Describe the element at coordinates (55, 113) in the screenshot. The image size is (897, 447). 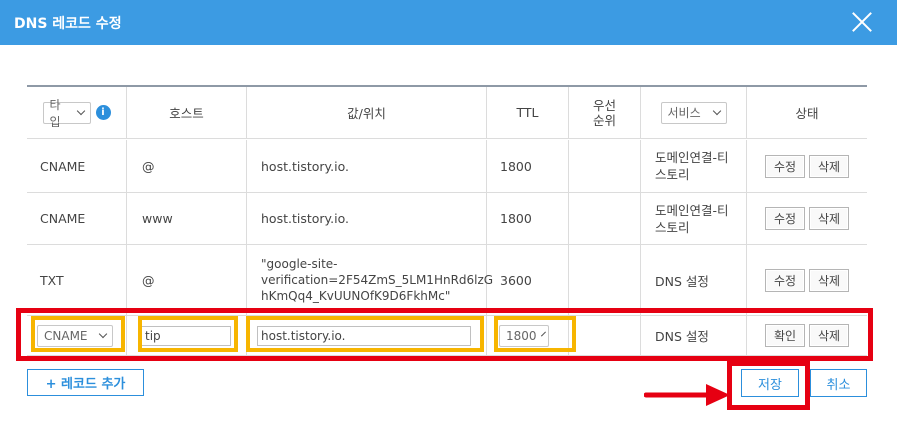
I see `type-filter-label: 타입` at that location.